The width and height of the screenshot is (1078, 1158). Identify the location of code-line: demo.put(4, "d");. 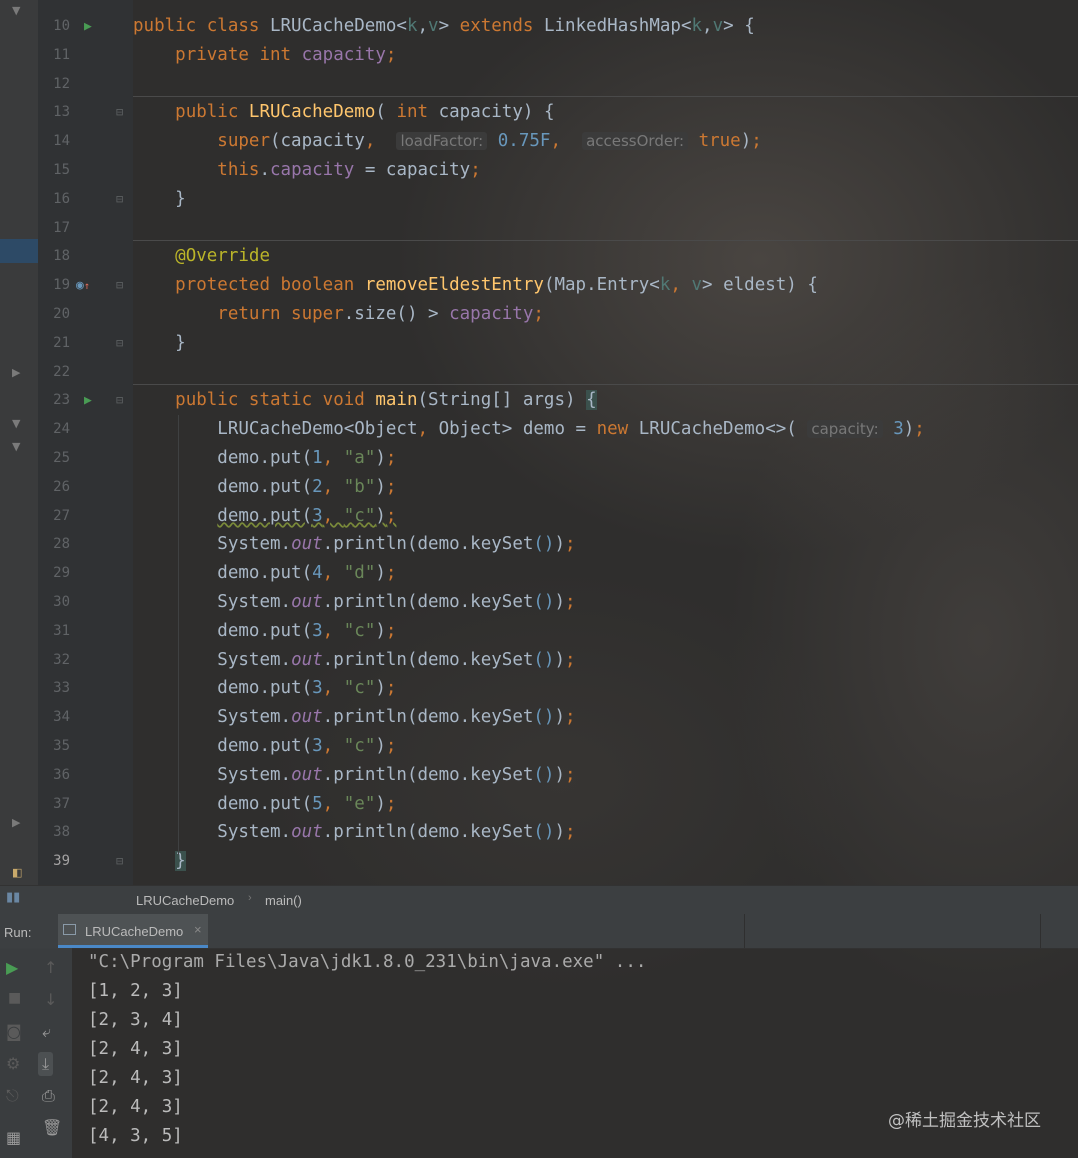
(264, 573).